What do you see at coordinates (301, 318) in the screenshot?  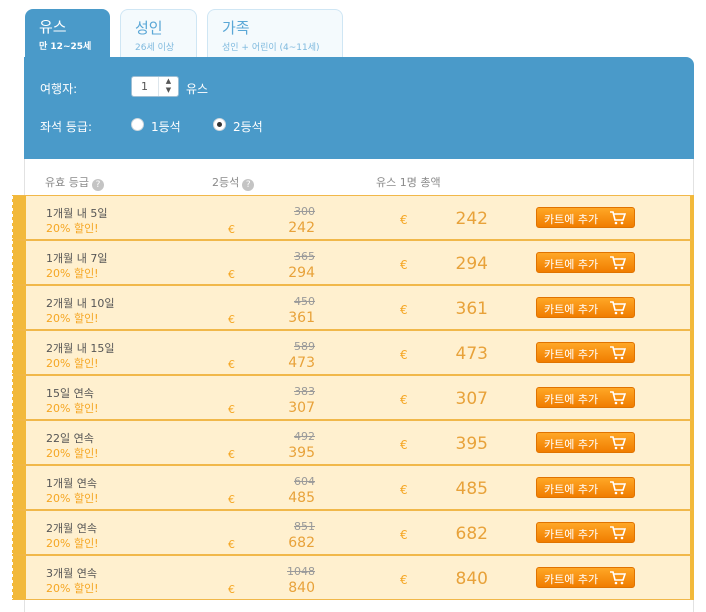 I see `discounted-price: 361` at bounding box center [301, 318].